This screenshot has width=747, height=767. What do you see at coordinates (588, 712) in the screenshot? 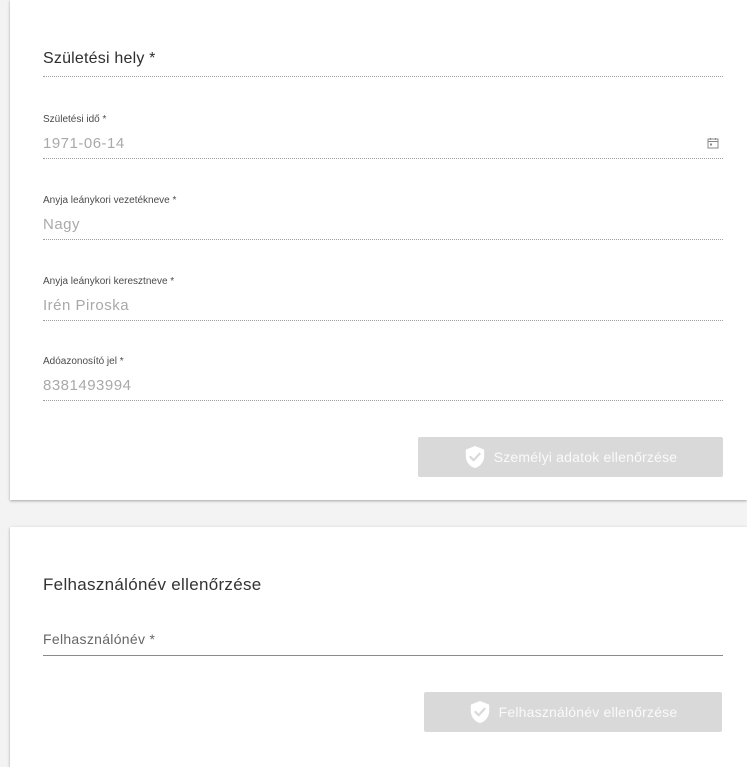
I see `verify-username-label: Felhasználónév ellenőrzése` at bounding box center [588, 712].